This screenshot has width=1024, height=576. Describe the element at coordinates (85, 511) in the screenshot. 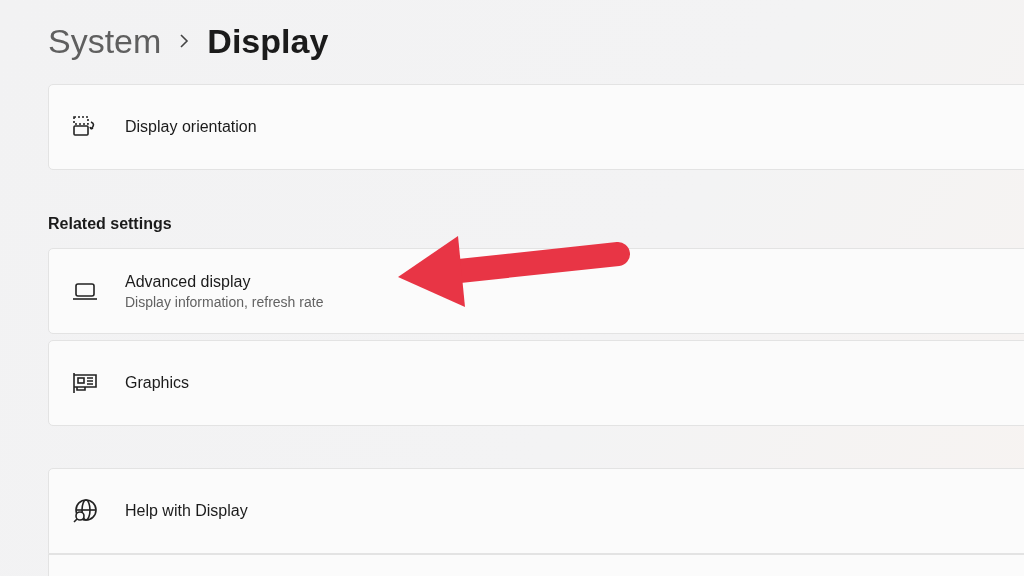

I see `globe-search-icon` at that location.